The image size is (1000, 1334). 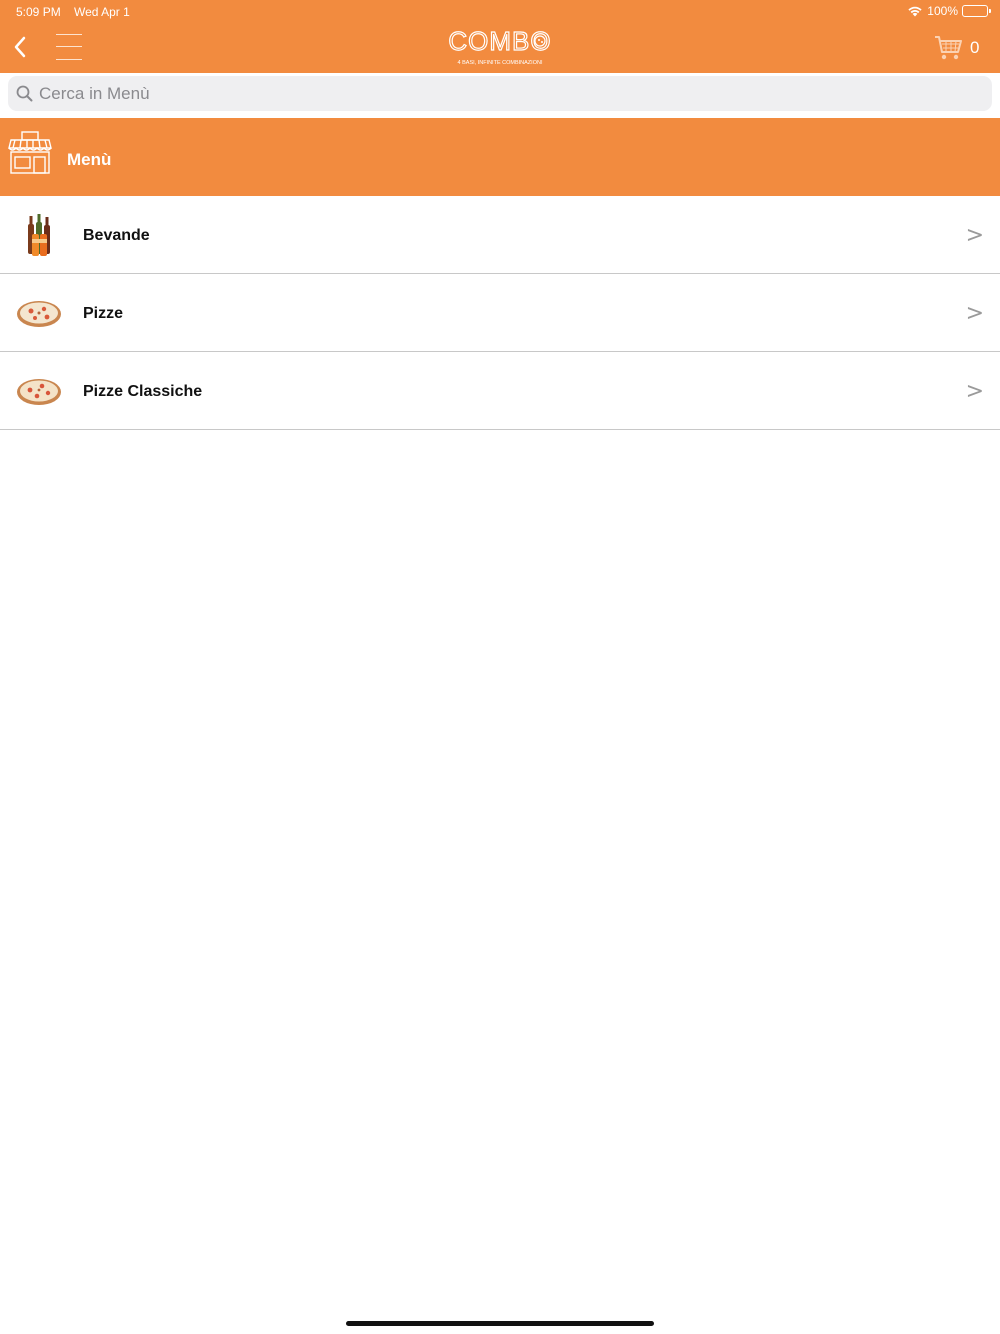 I want to click on status-right: 100%, so click(x=949, y=11).